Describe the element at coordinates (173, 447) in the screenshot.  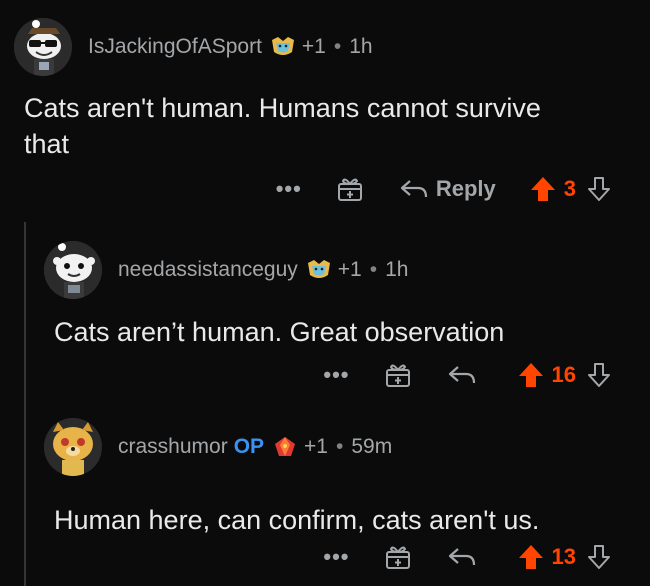
I see `username: crasshumor` at that location.